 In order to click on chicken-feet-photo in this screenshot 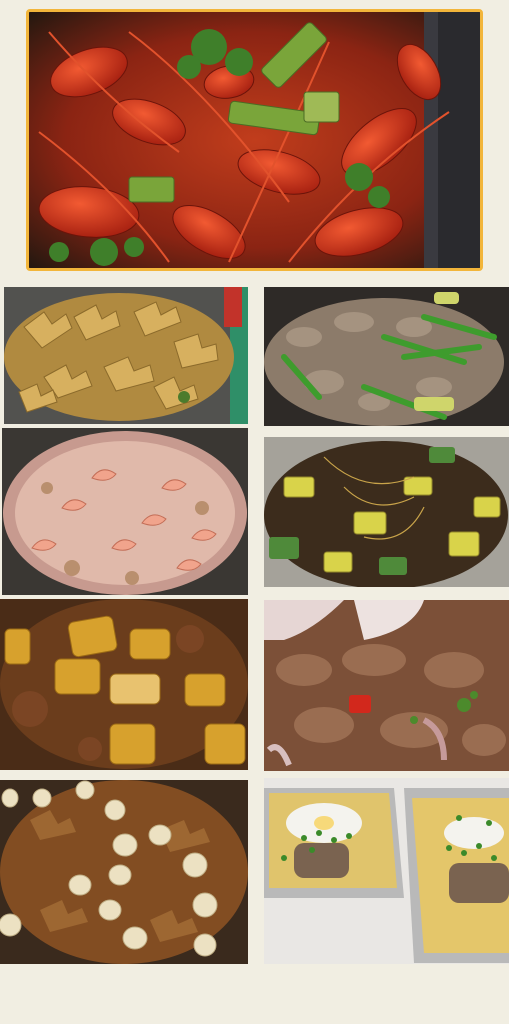, I will do `click(126, 355)`.